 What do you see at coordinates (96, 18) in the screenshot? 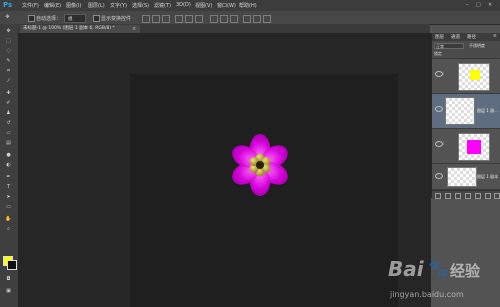
I see `show-transform-checkbox` at bounding box center [96, 18].